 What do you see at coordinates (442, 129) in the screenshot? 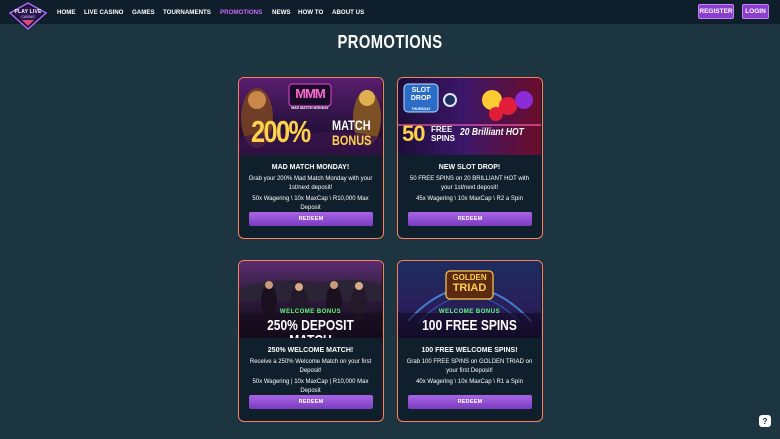
I see `banner-free-text: FREE` at bounding box center [442, 129].